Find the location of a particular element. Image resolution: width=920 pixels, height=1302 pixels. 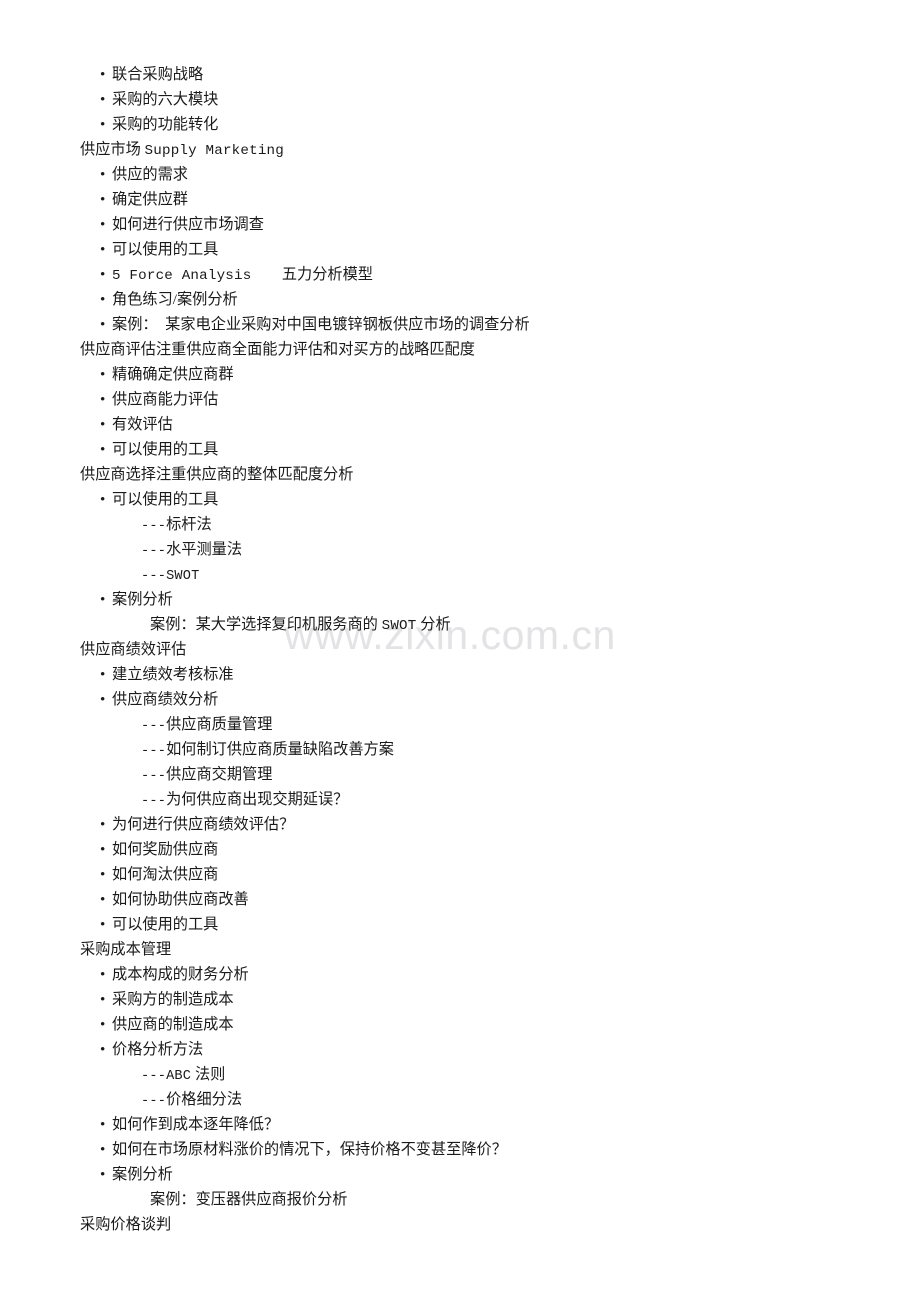

line-text-tail: 水平测量法 is located at coordinates (204, 549).